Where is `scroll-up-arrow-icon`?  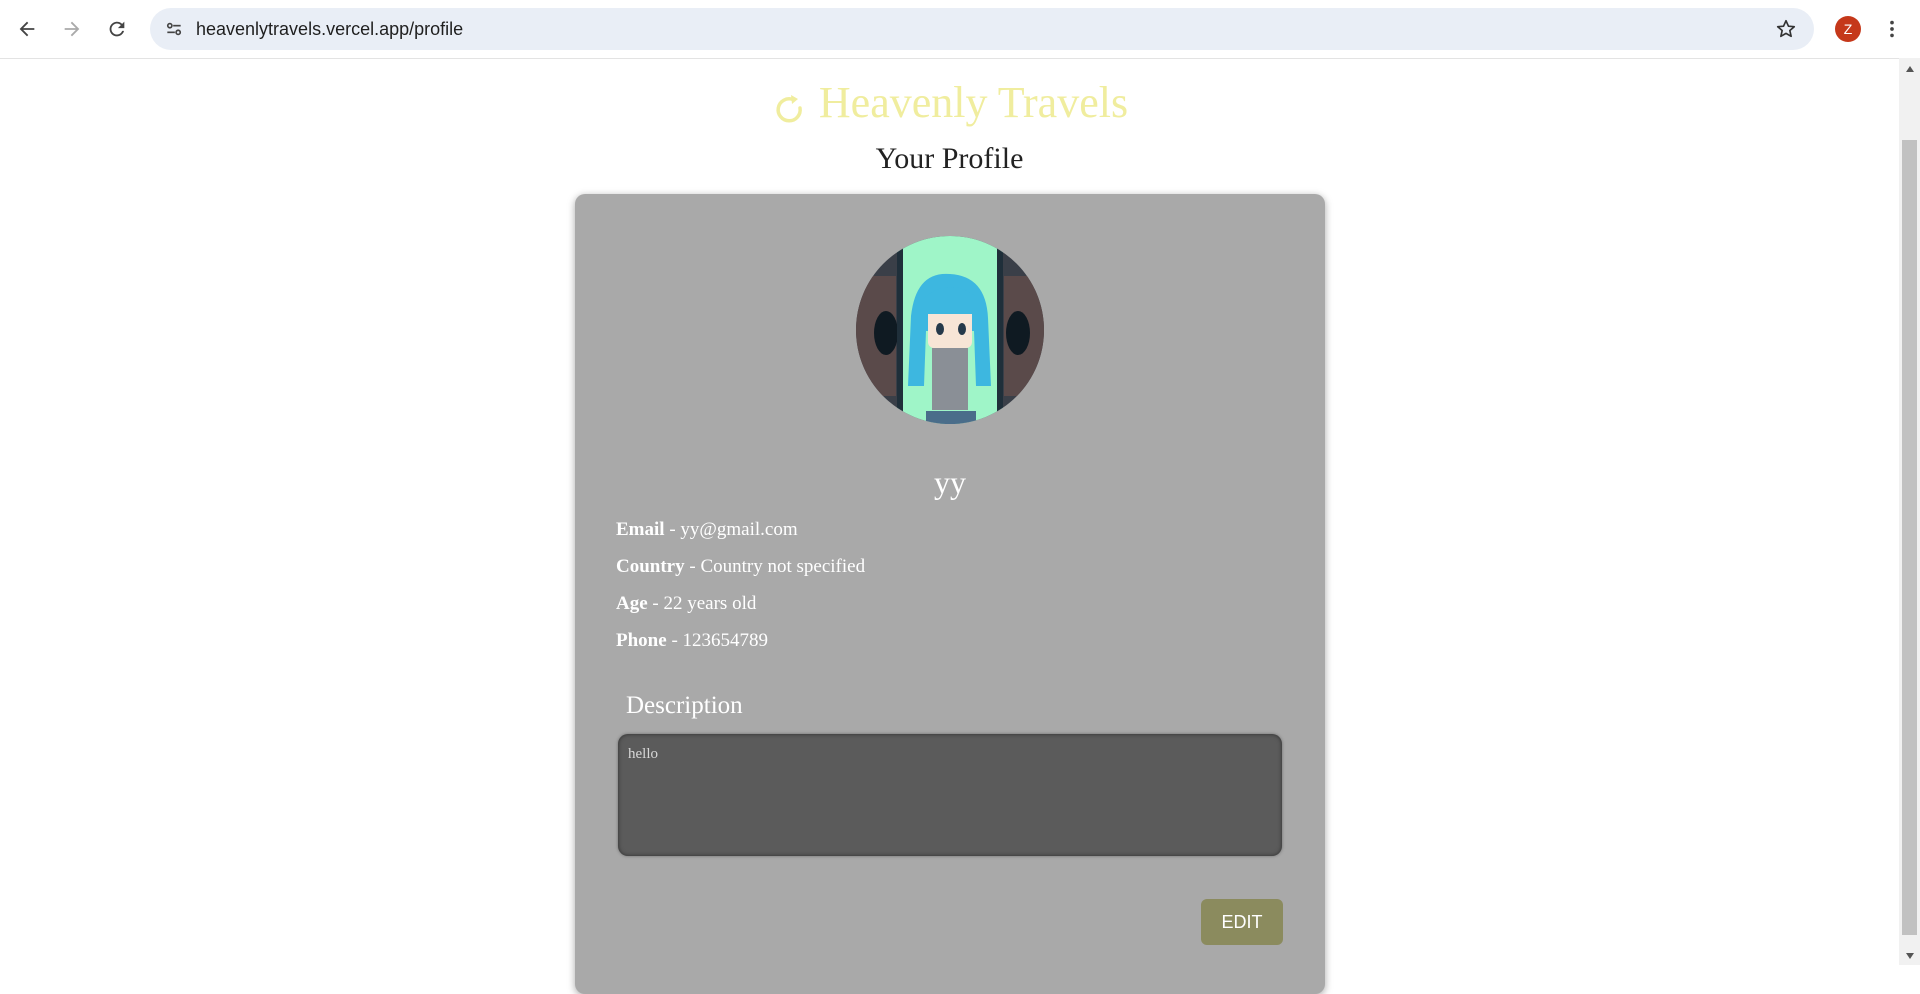 scroll-up-arrow-icon is located at coordinates (1909, 69).